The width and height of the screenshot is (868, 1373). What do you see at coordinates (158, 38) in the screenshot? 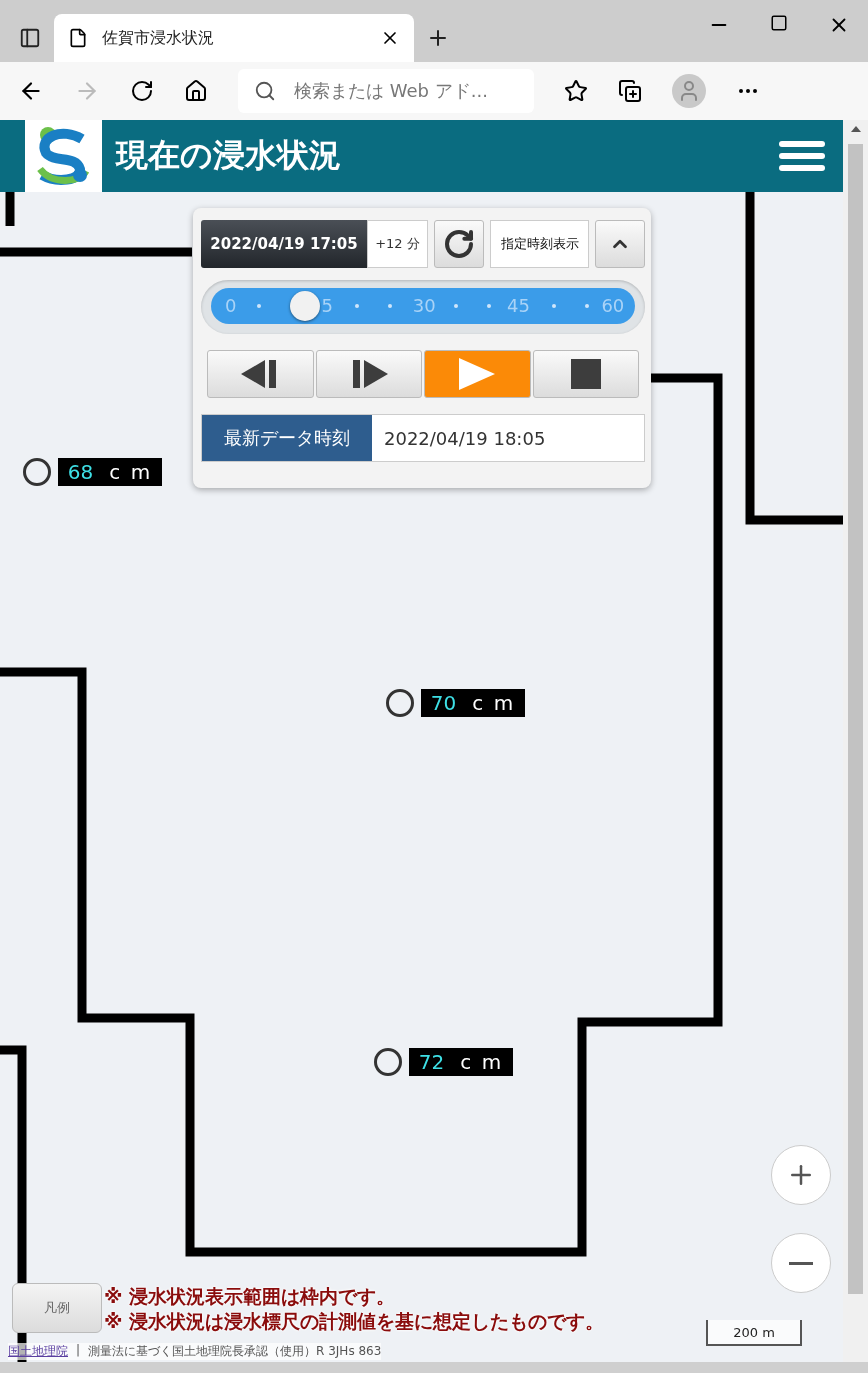
I see `tab-title: 佐賀市浸水状況` at bounding box center [158, 38].